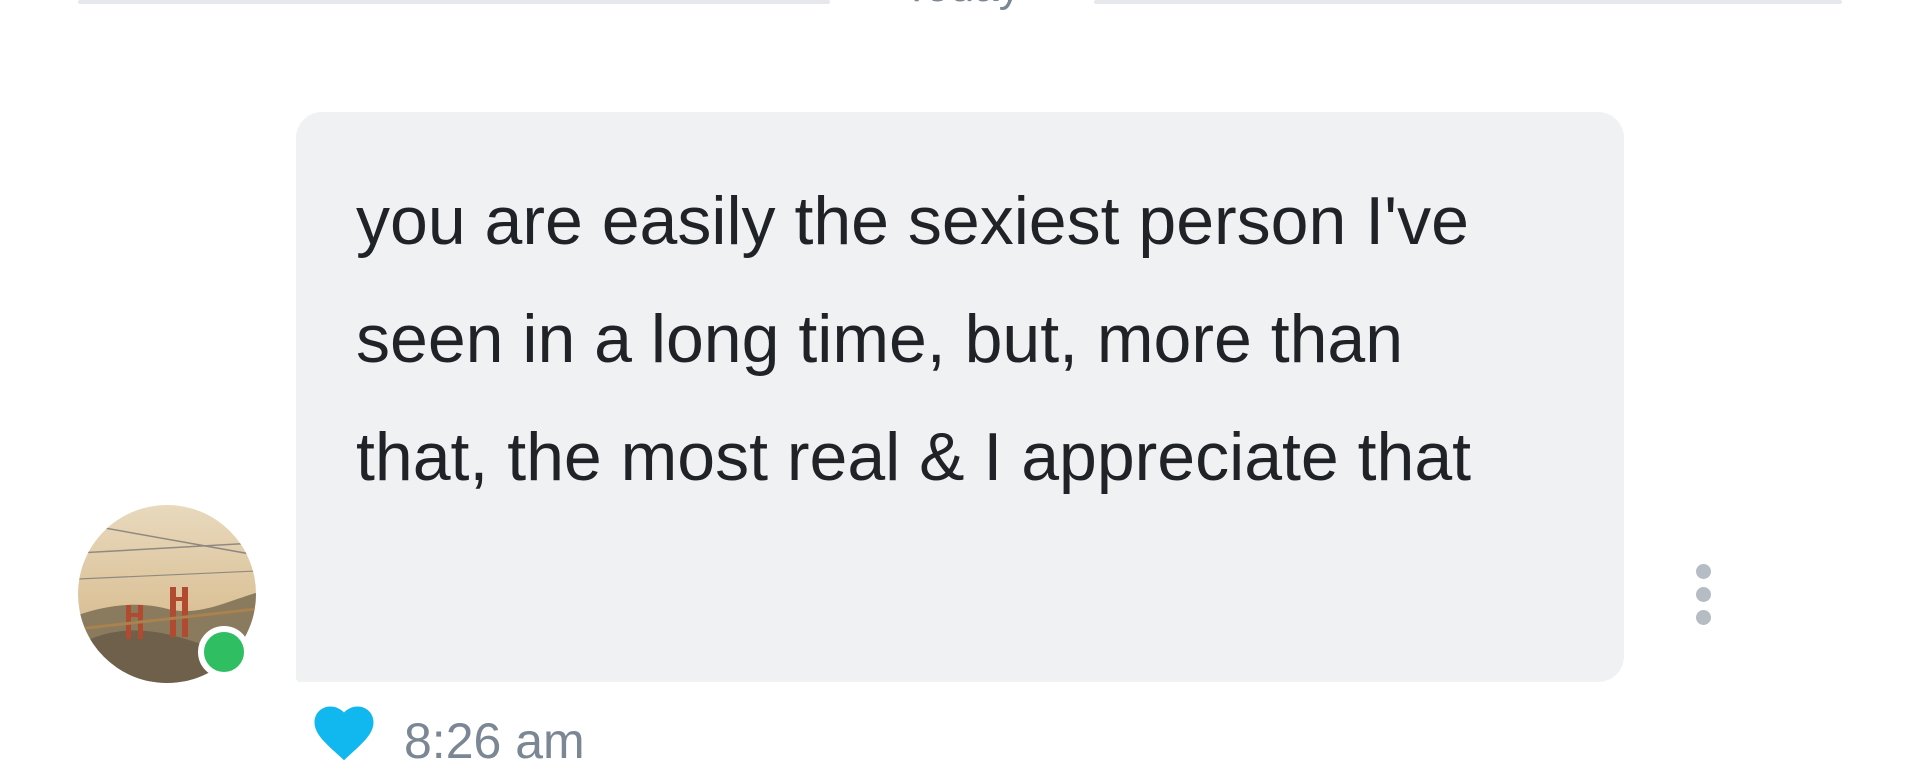 This screenshot has height=773, width=1920. Describe the element at coordinates (1703, 595) in the screenshot. I see `more-vertical-icon` at that location.